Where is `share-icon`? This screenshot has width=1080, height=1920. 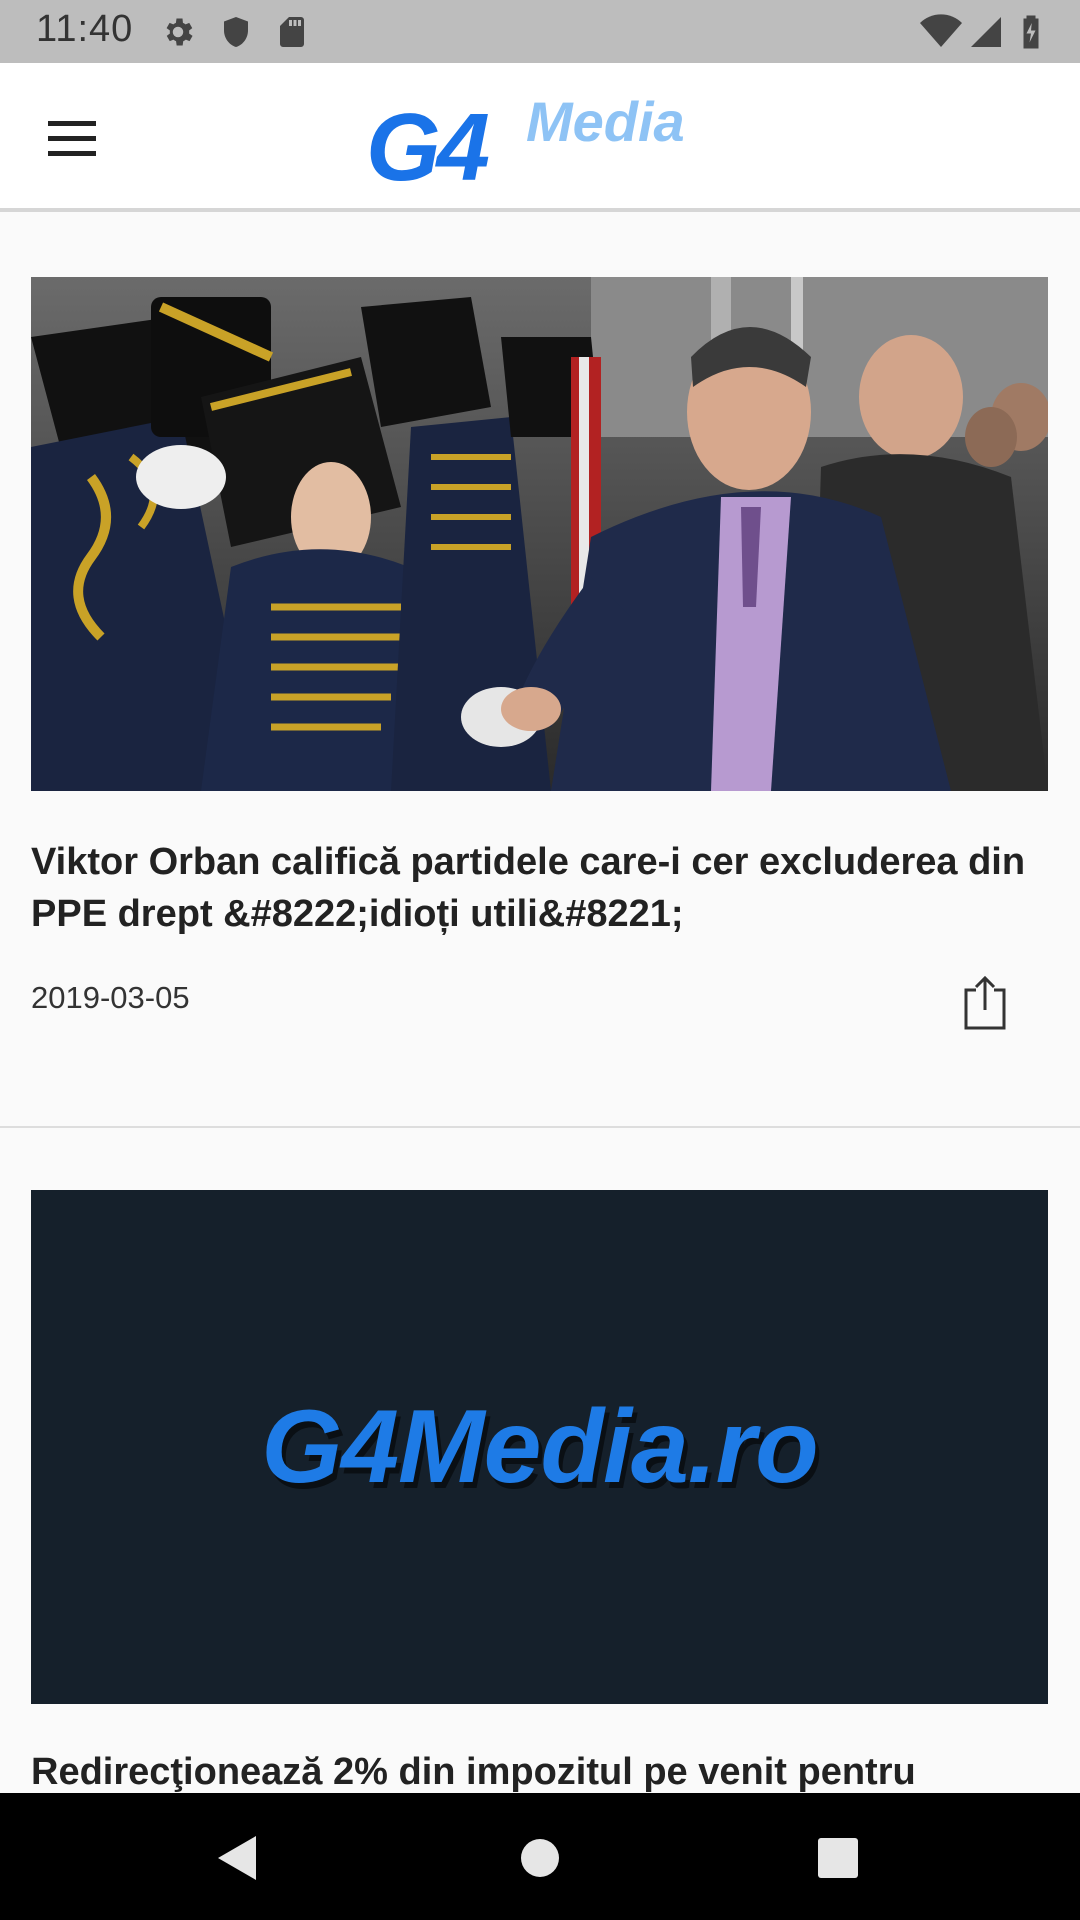 share-icon is located at coordinates (985, 1002).